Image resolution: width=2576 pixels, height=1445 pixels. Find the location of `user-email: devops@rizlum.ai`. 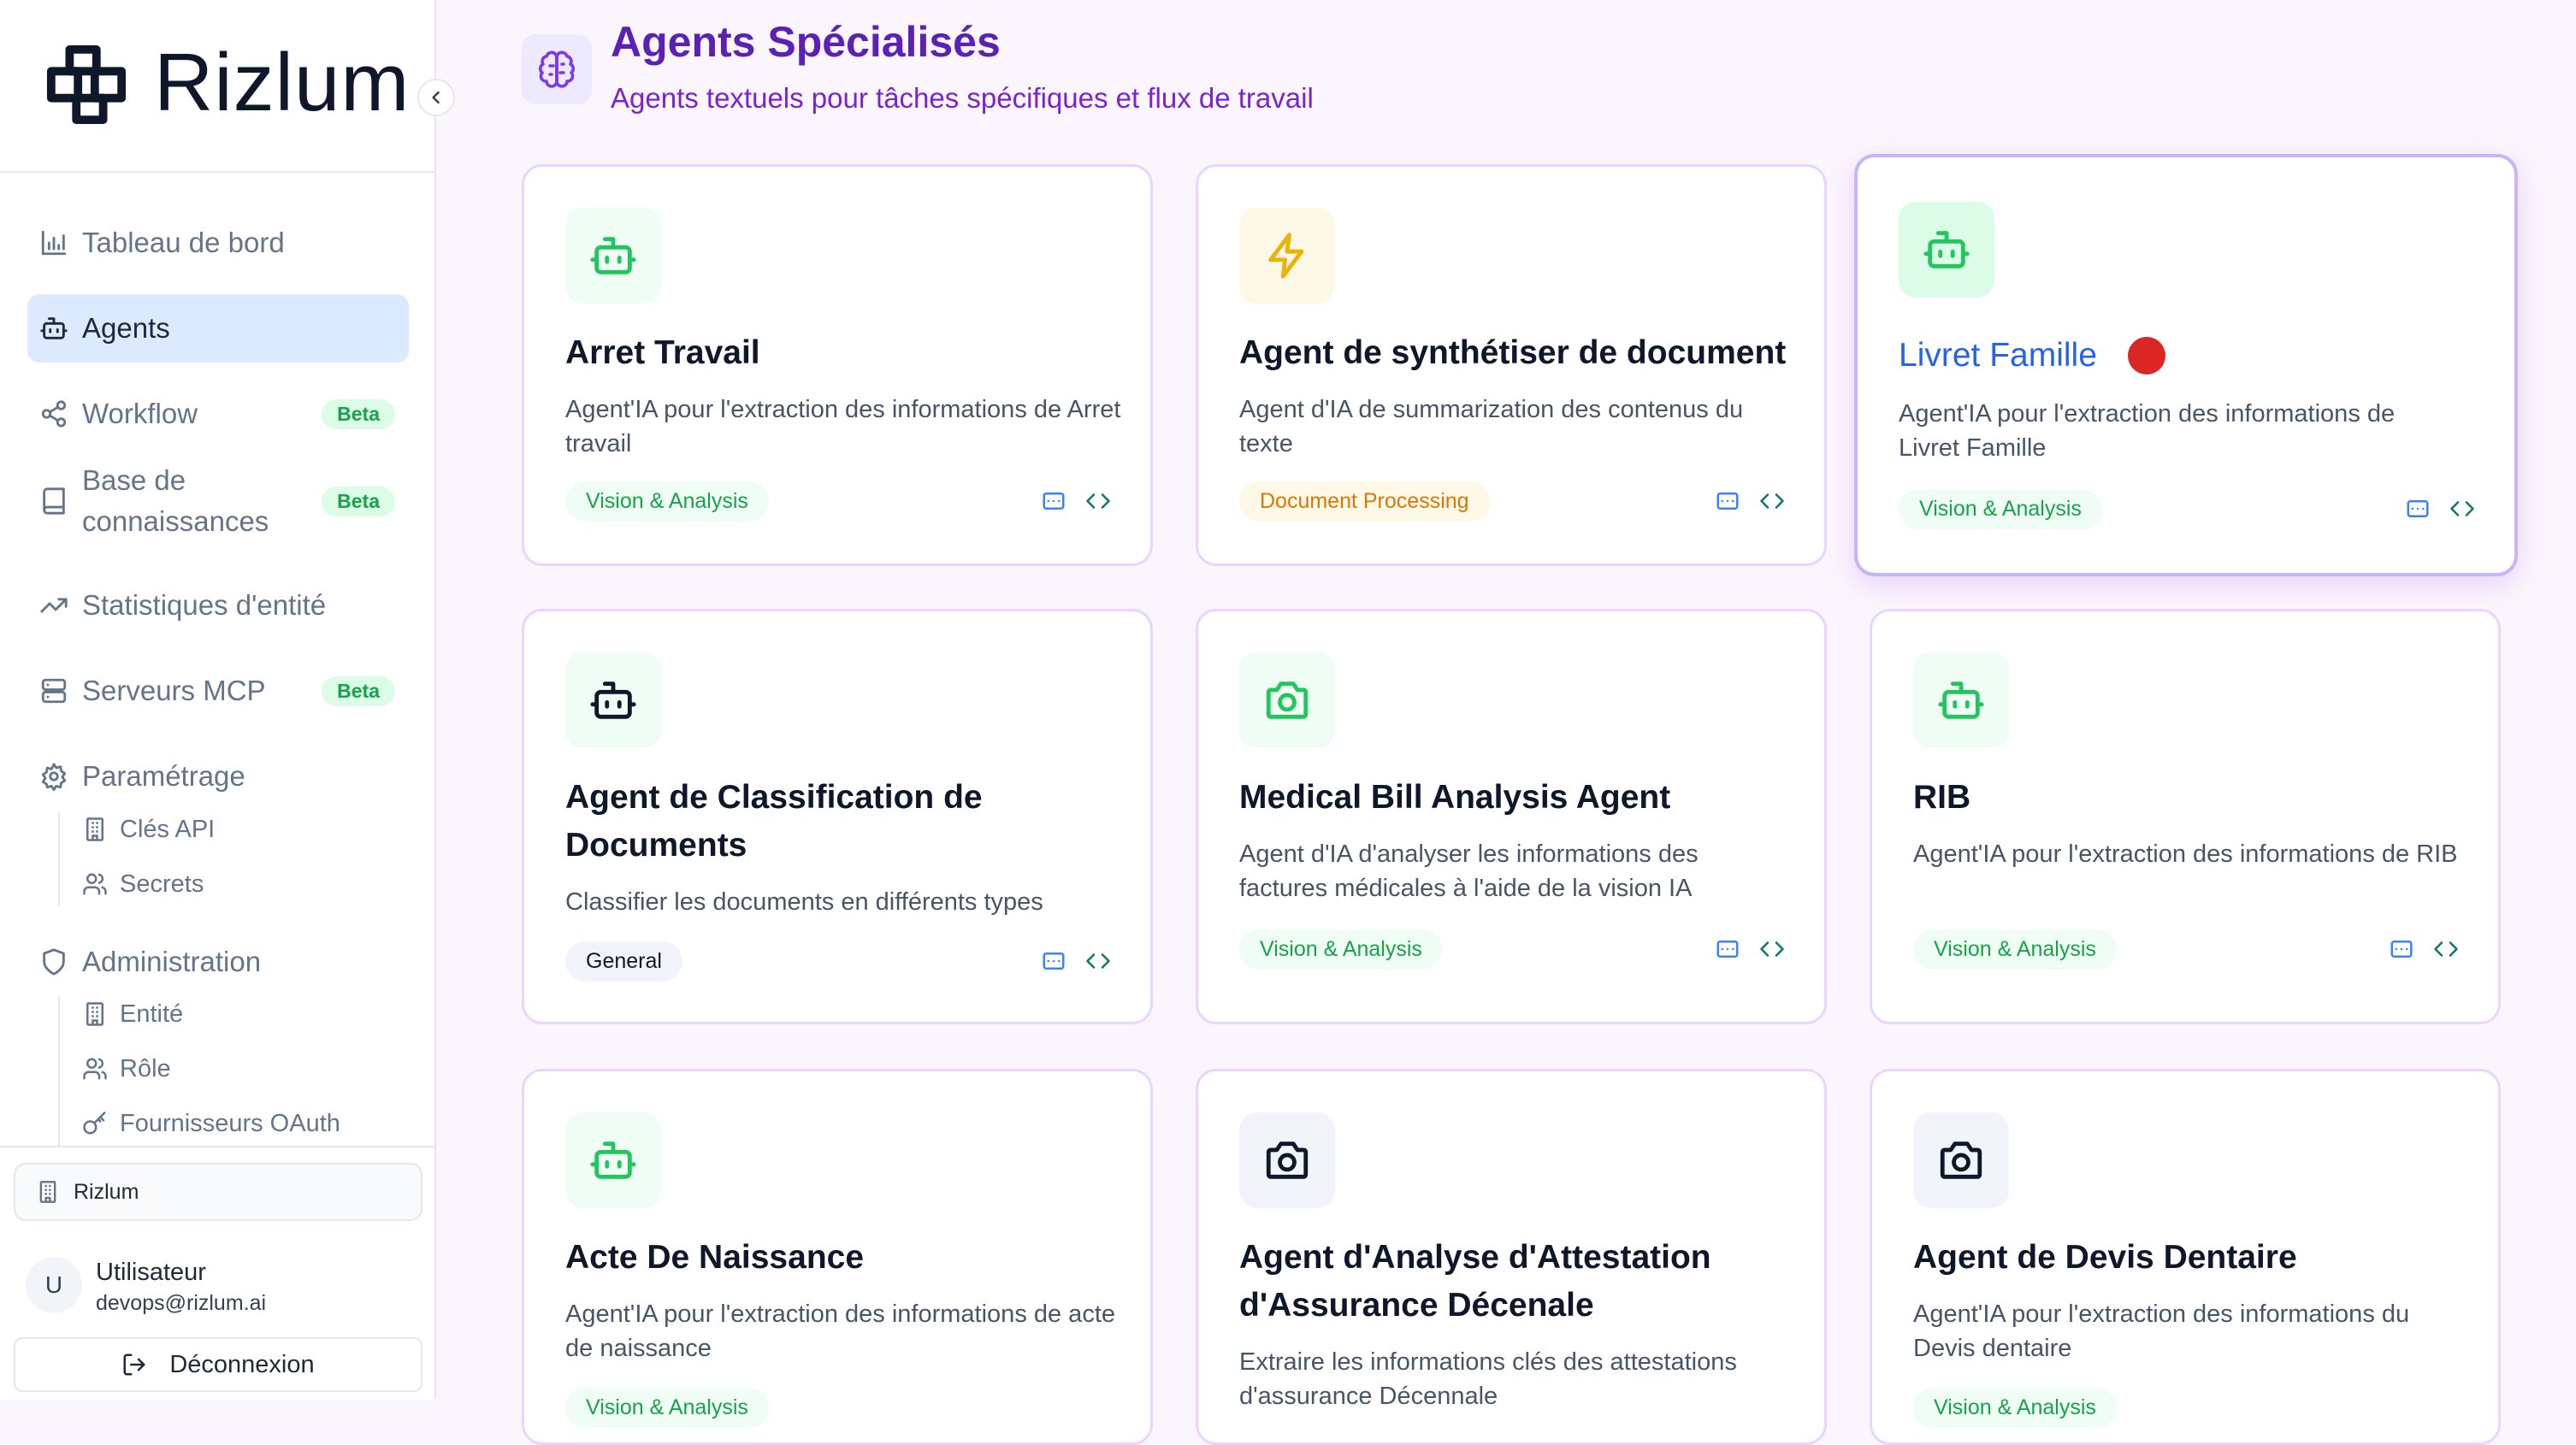

user-email: devops@rizlum.ai is located at coordinates (181, 1303).